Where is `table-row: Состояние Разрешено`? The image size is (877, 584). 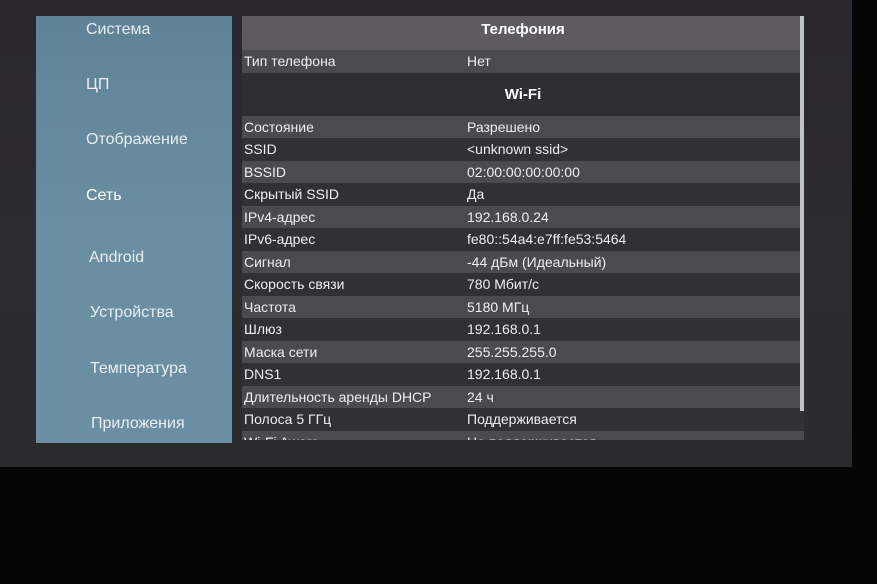
table-row: Состояние Разрешено is located at coordinates (523, 126).